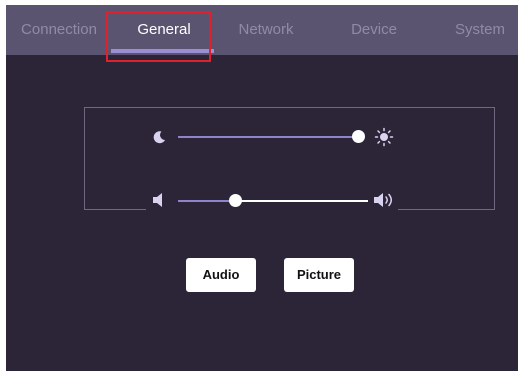  Describe the element at coordinates (268, 137) in the screenshot. I see `brightness-fill` at that location.